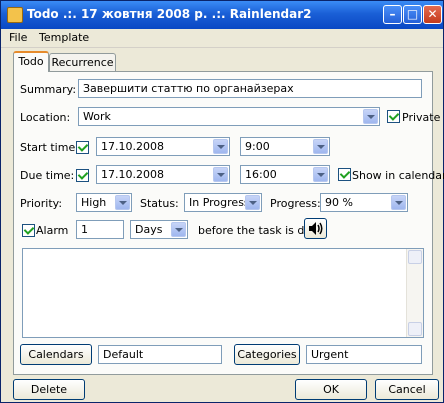  I want to click on private-label: Private, so click(421, 117).